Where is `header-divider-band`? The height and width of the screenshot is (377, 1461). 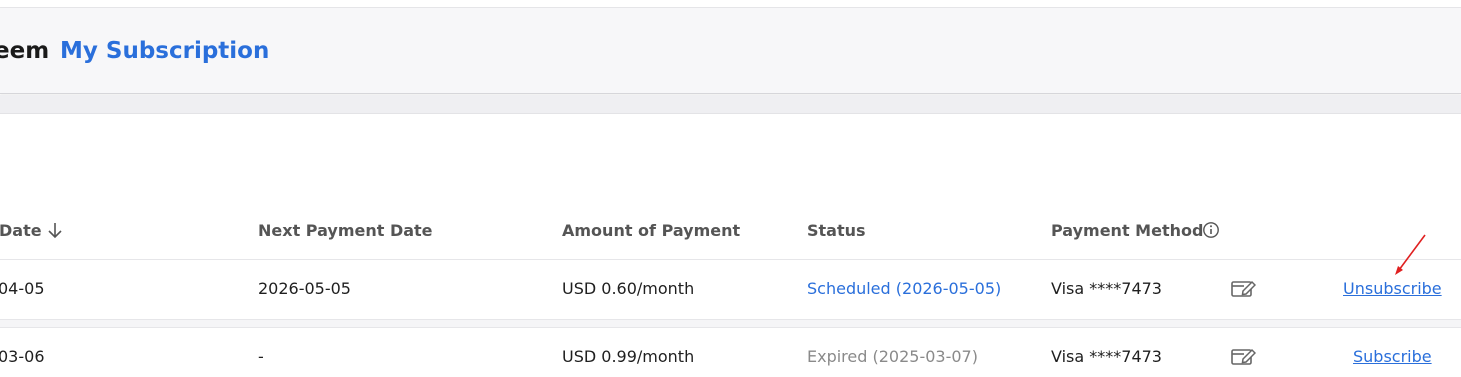 header-divider-band is located at coordinates (730, 104).